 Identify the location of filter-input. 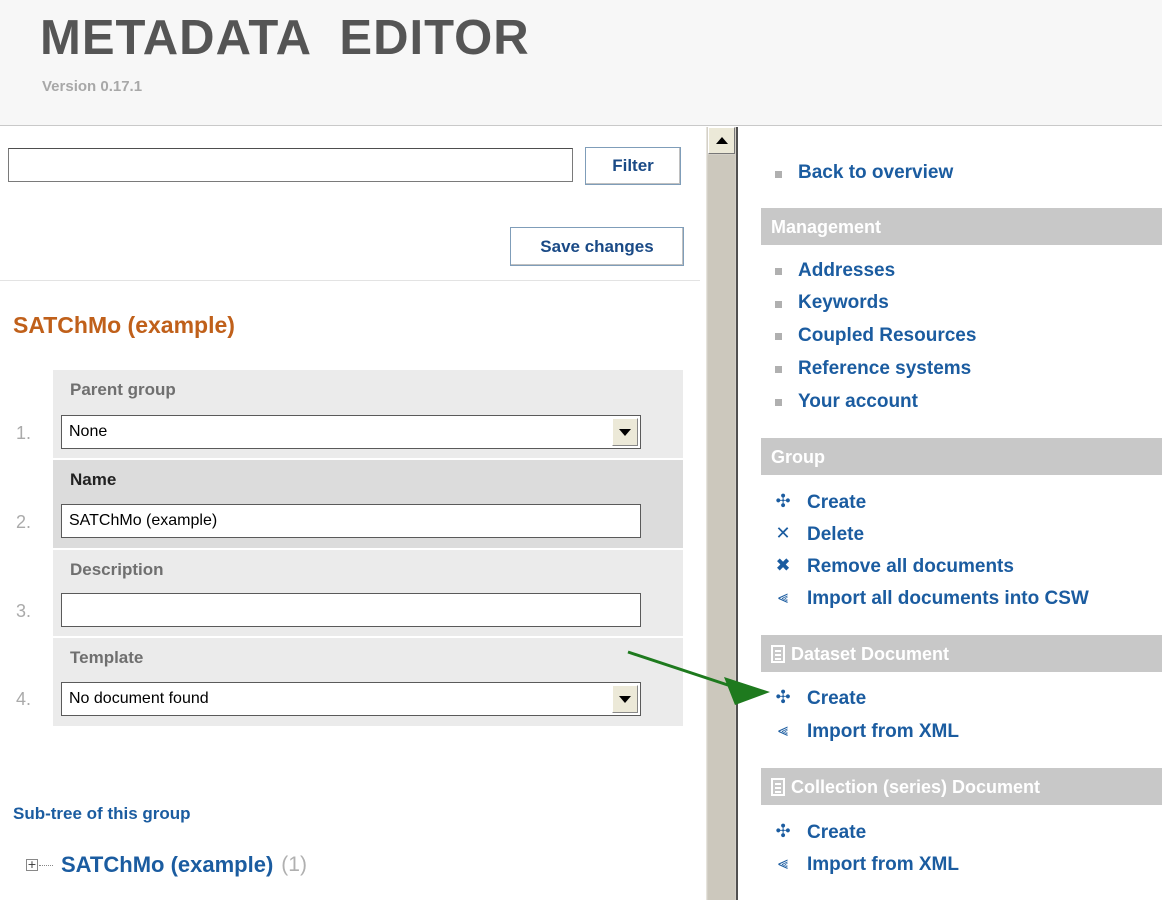
(290, 165).